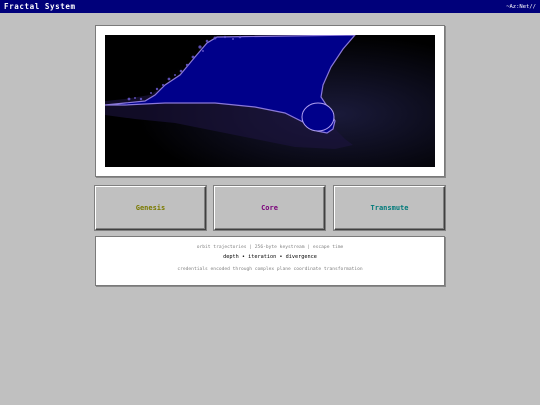 Image resolution: width=540 pixels, height=405 pixels. What do you see at coordinates (389, 208) in the screenshot?
I see `transmute-button: Transmute` at bounding box center [389, 208].